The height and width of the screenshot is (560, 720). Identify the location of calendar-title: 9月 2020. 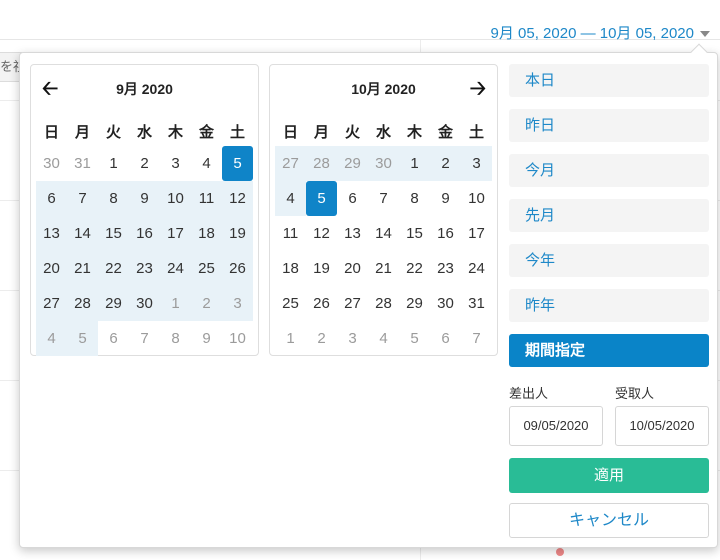
(144, 89).